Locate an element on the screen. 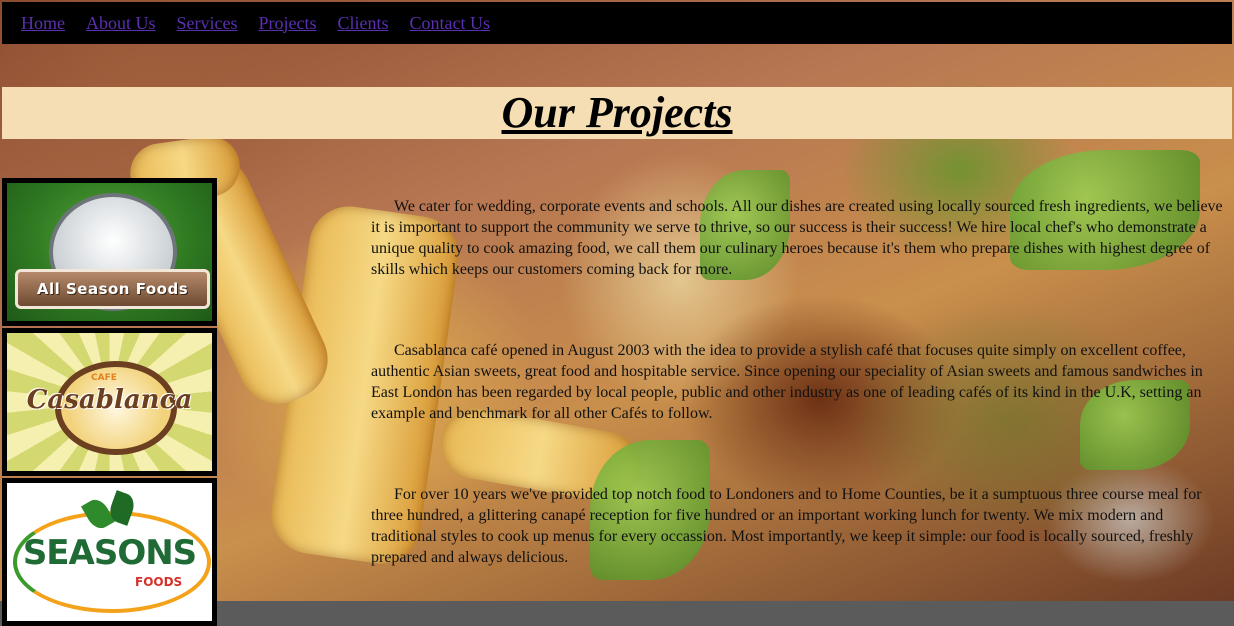 The height and width of the screenshot is (626, 1234). seasons-foods-logo: SEASONS FOODS is located at coordinates (109, 552).